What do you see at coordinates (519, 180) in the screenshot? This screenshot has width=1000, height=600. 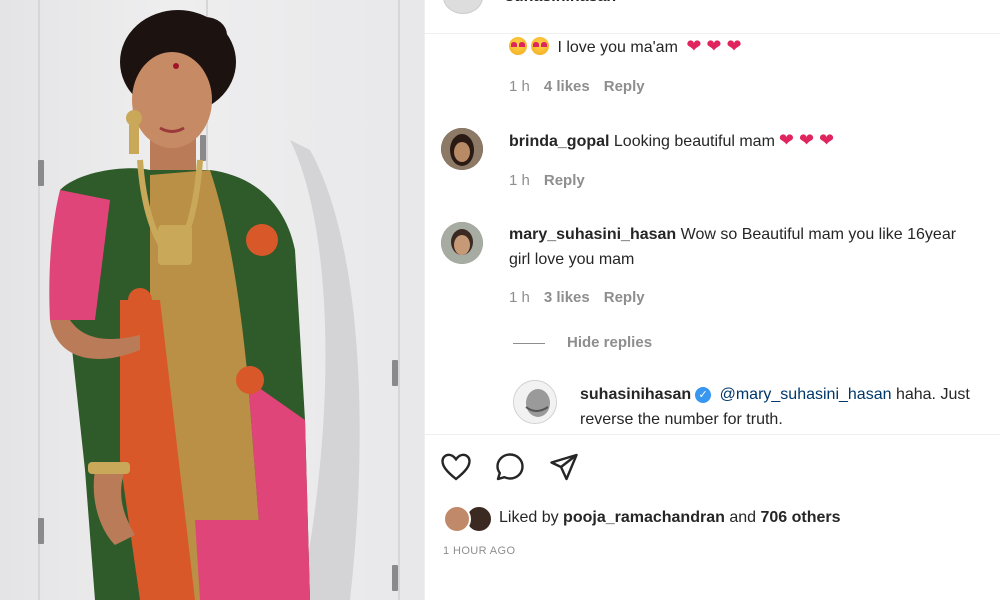 I see `comment-2-time: 1 h` at bounding box center [519, 180].